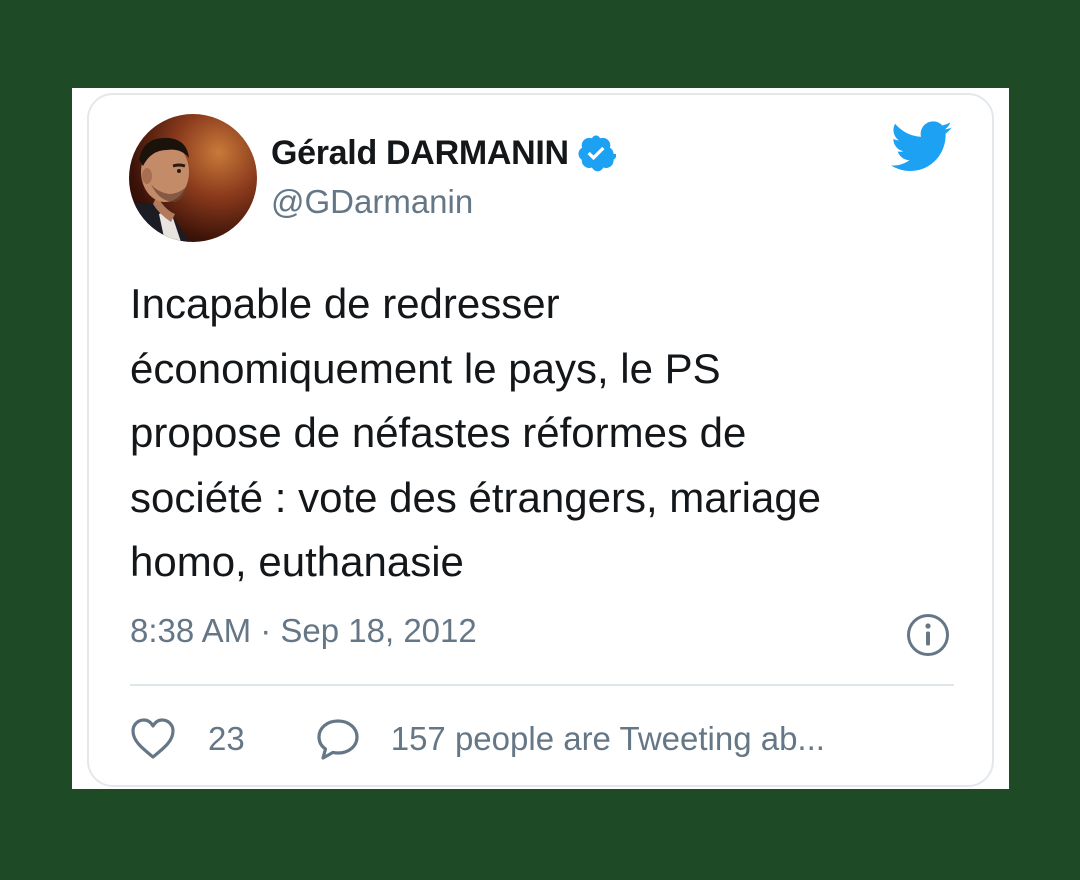 Image resolution: width=1080 pixels, height=880 pixels. What do you see at coordinates (153, 739) in the screenshot?
I see `heart-icon` at bounding box center [153, 739].